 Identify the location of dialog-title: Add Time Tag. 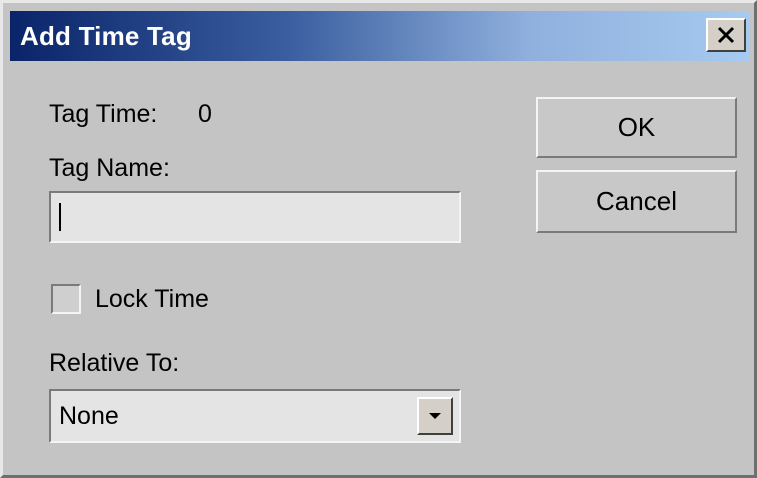
(106, 36).